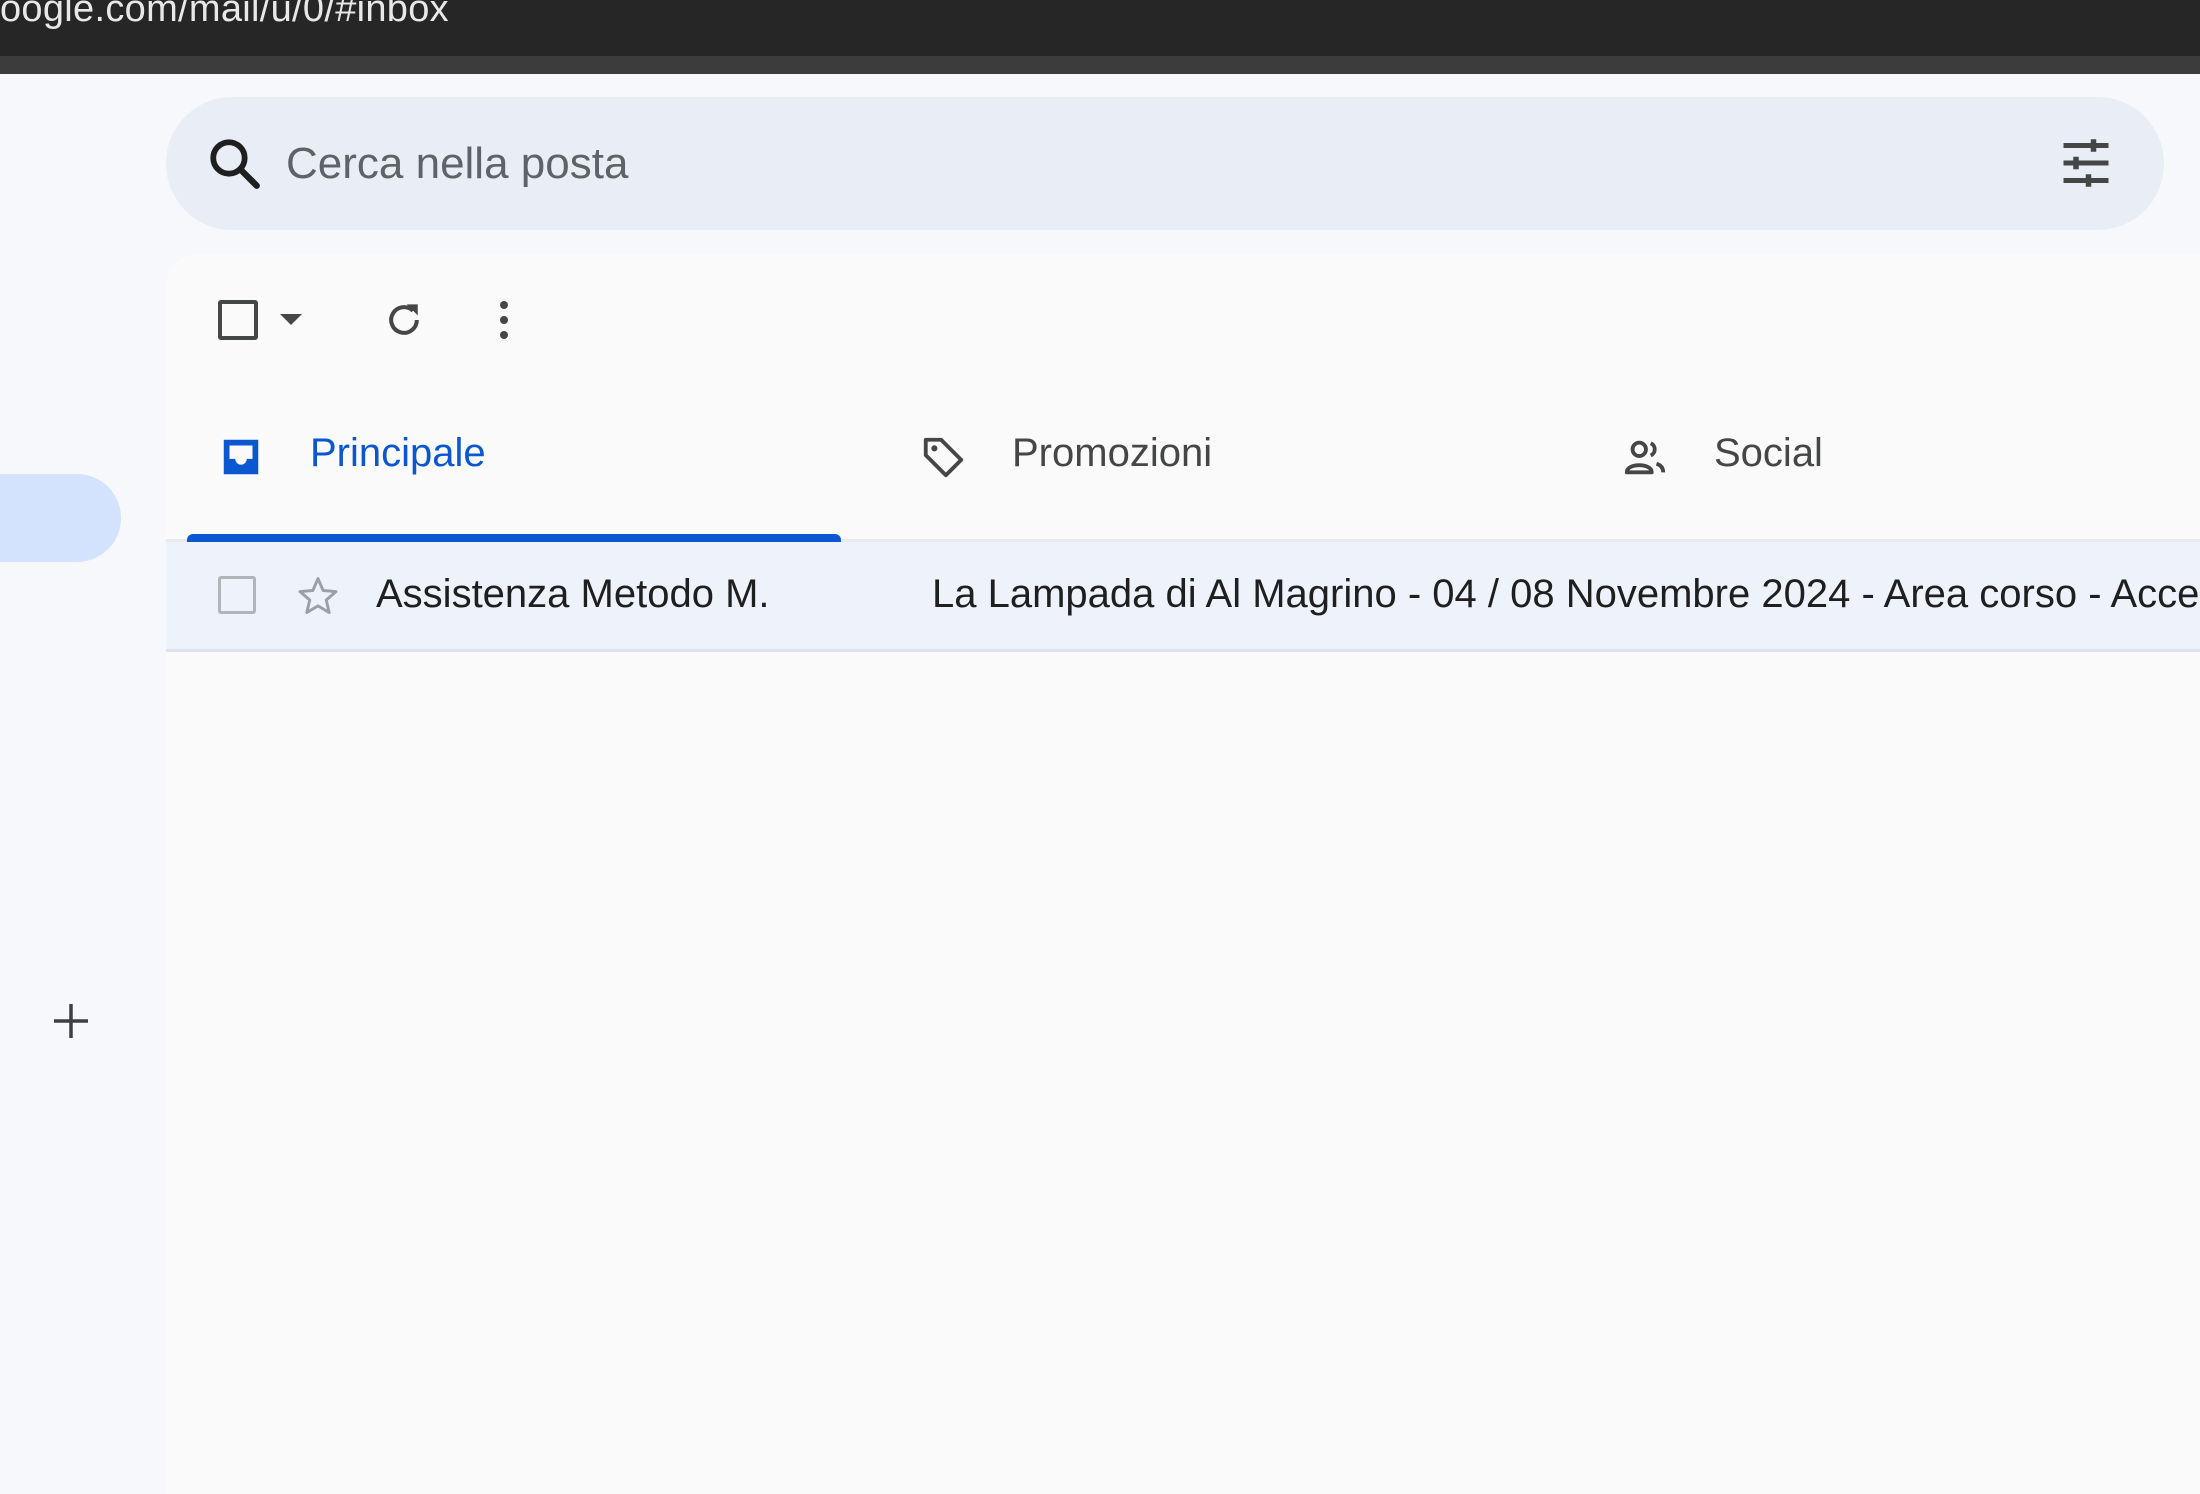 This screenshot has width=2200, height=1494. What do you see at coordinates (1645, 457) in the screenshot?
I see `people-icon` at bounding box center [1645, 457].